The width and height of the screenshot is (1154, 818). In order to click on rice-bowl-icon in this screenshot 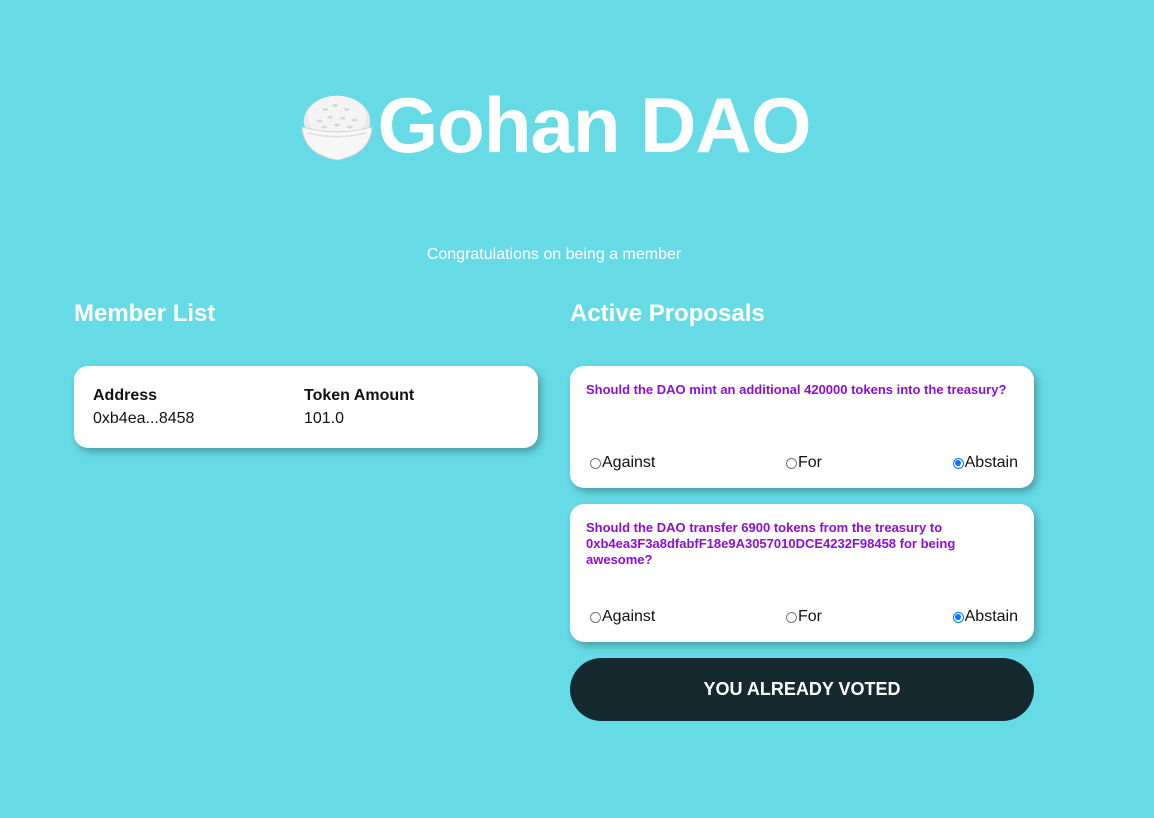, I will do `click(336, 128)`.